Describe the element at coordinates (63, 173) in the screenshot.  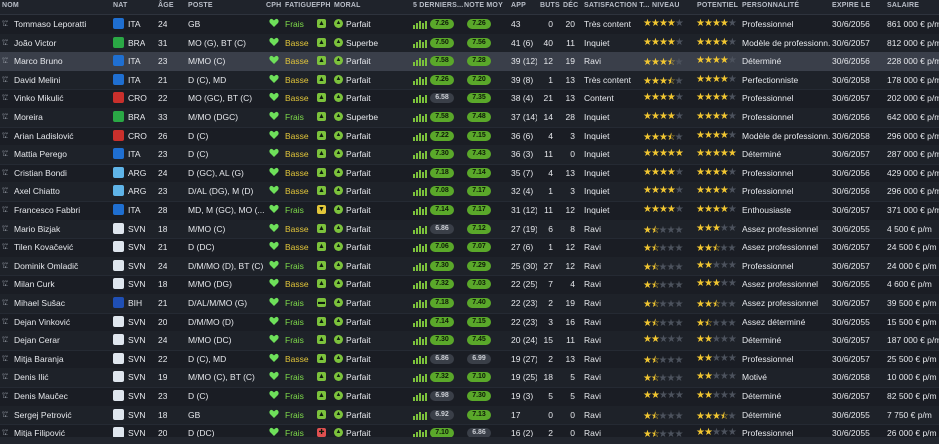
I see `player-name: Cristian Bondi` at that location.